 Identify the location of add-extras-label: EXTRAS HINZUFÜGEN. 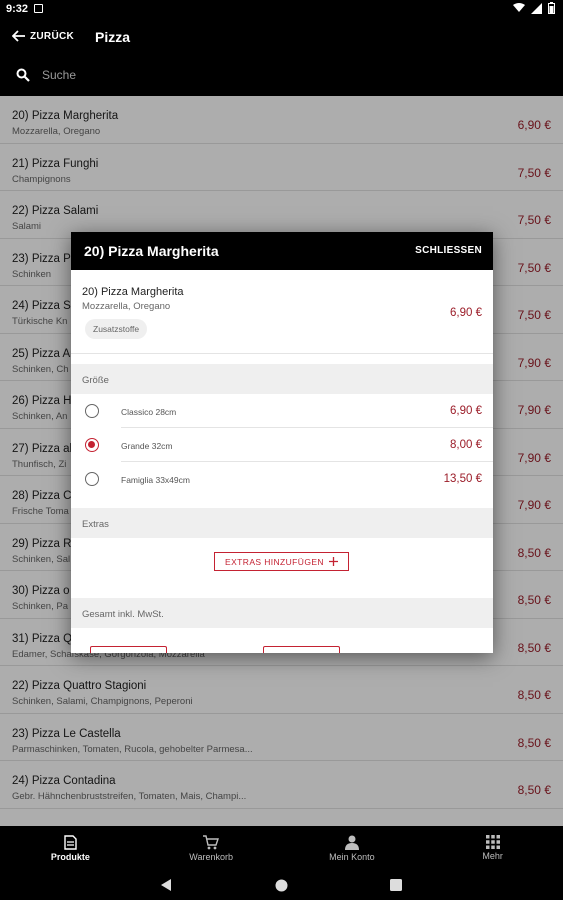
(274, 561).